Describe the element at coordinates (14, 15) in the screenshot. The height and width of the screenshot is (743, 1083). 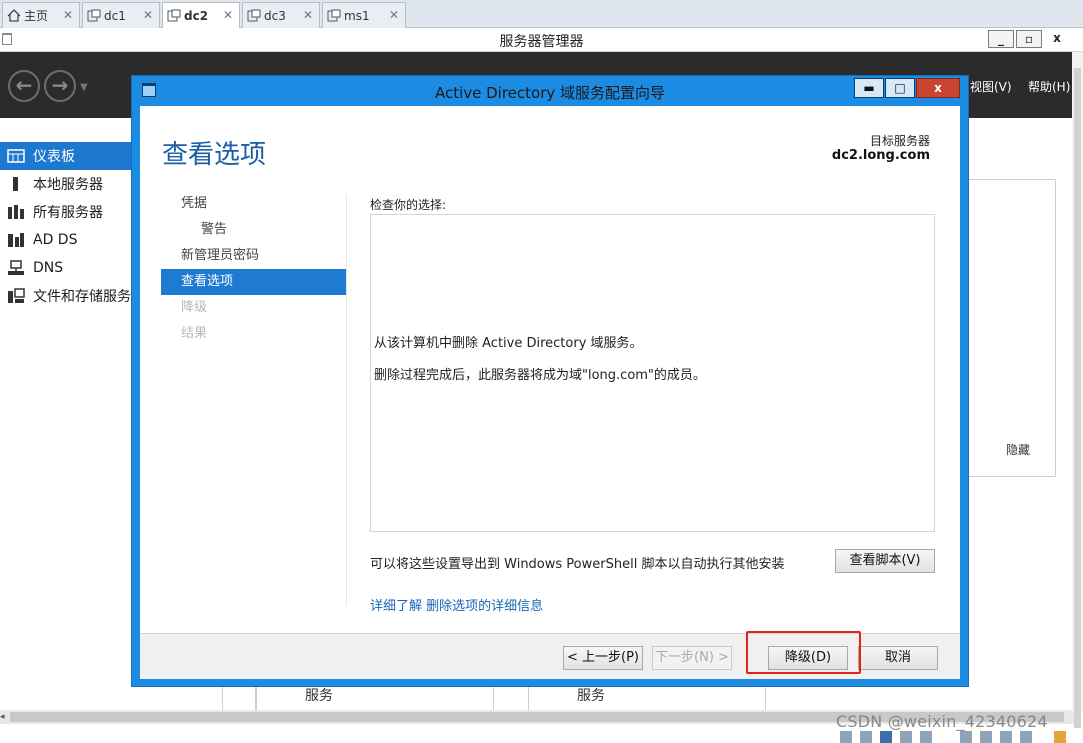
I see `home-icon` at that location.